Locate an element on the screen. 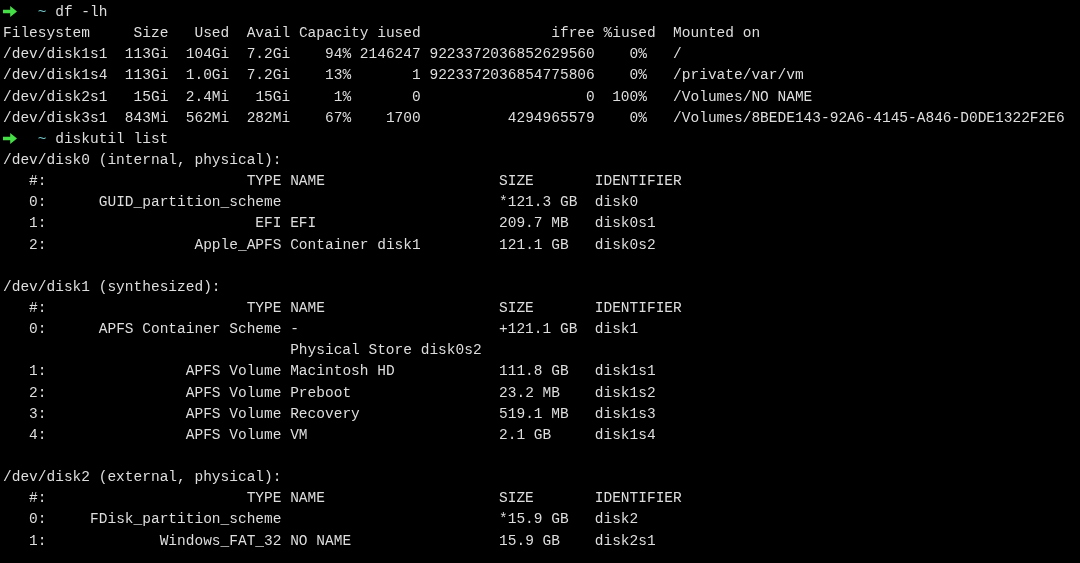 This screenshot has height=563, width=1080. table-cell: 9223372036852629560 is located at coordinates (512, 54).